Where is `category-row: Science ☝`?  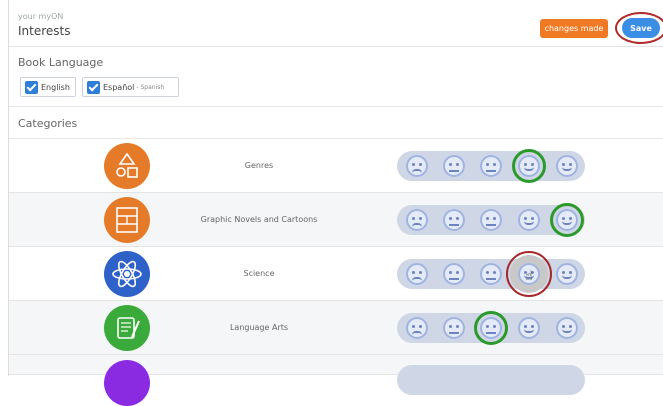
category-row: Science ☝ is located at coordinates (336, 274).